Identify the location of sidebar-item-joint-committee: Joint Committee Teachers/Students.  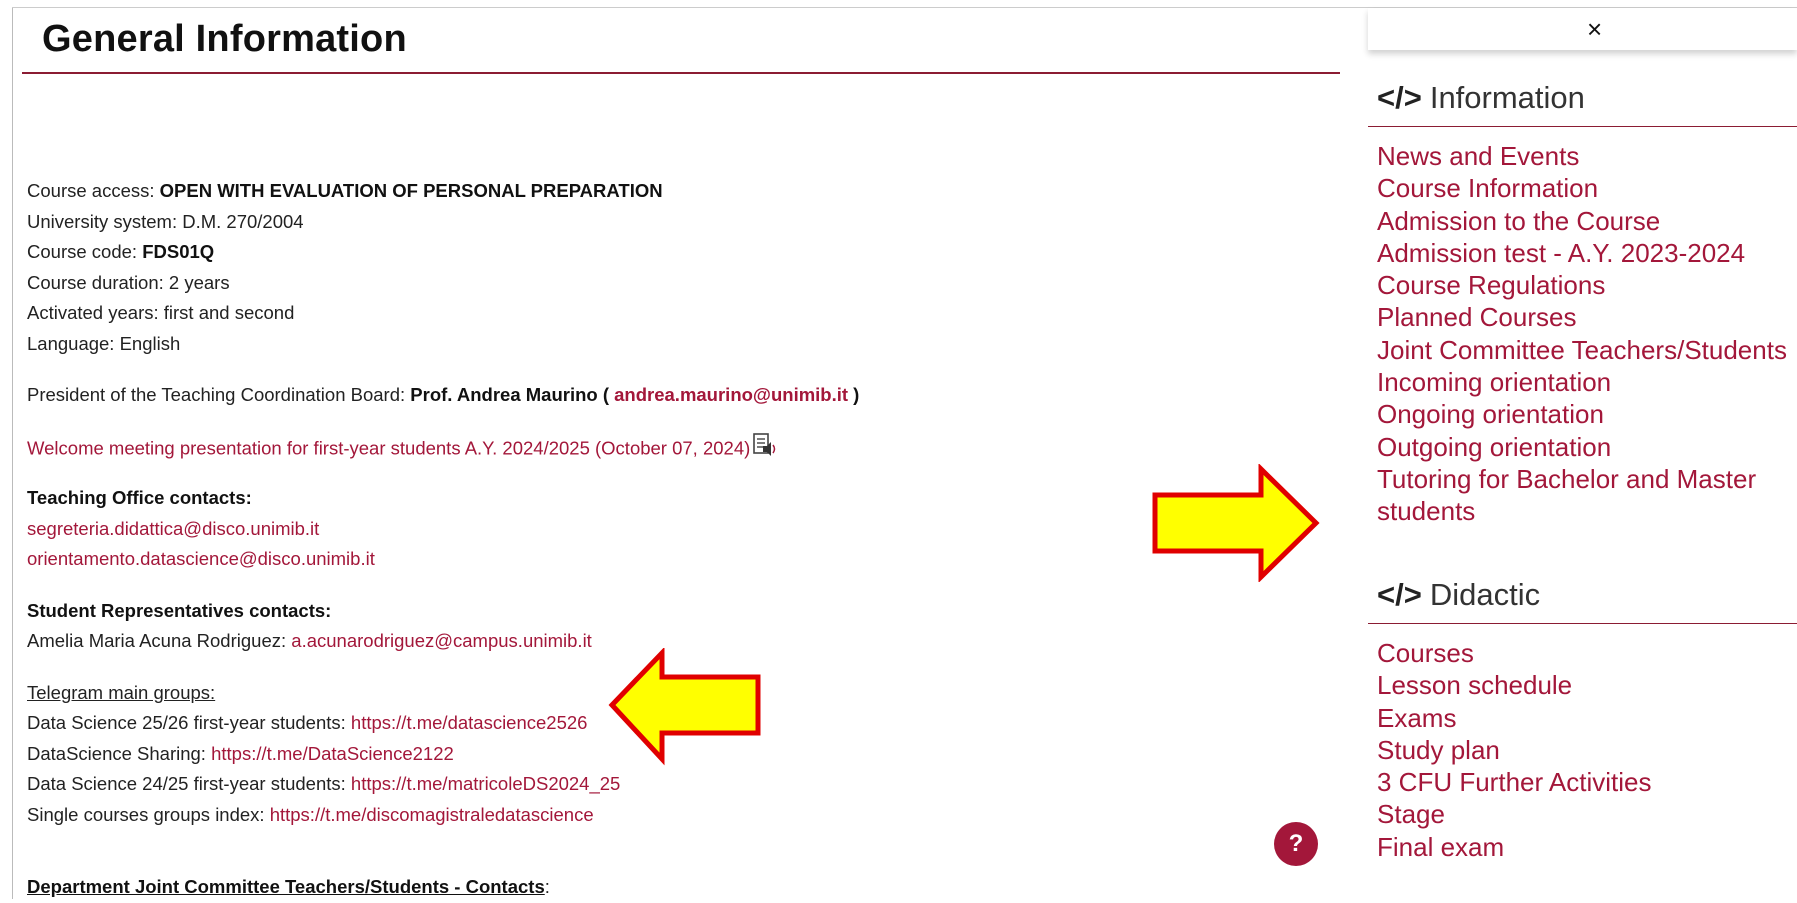
(1582, 350).